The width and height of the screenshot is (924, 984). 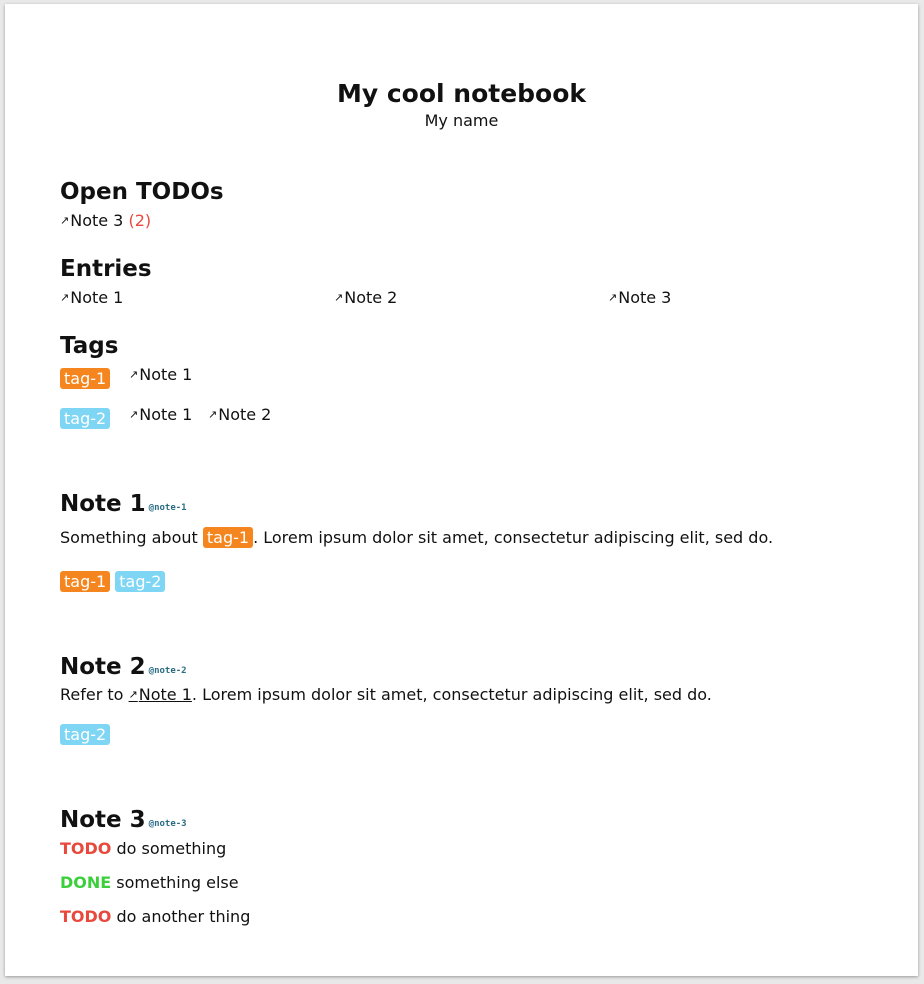 What do you see at coordinates (167, 508) in the screenshot?
I see `note-1-id: @note-1` at bounding box center [167, 508].